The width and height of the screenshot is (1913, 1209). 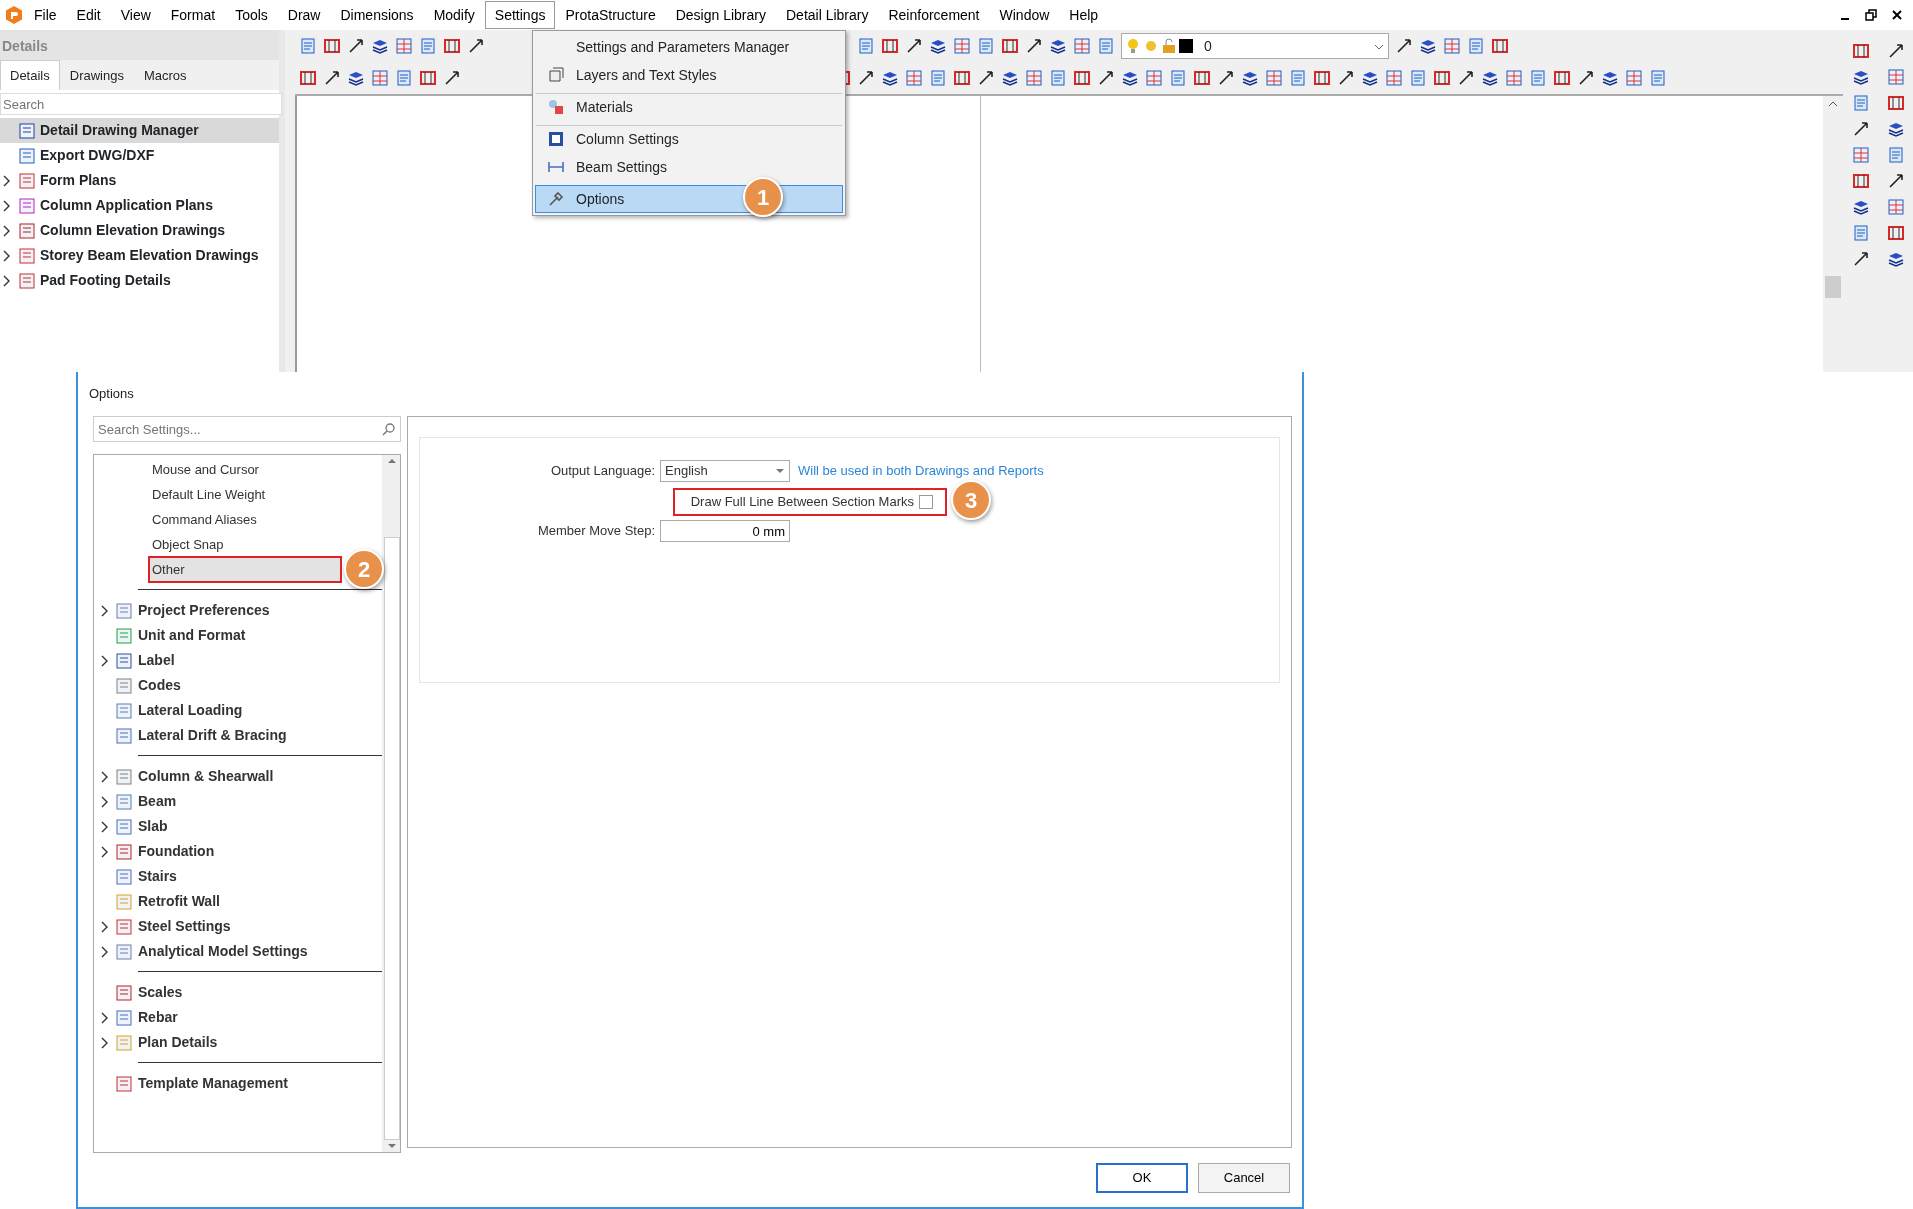 I want to click on tree-item: Lateral Drift & Bracing, so click(x=195, y=735).